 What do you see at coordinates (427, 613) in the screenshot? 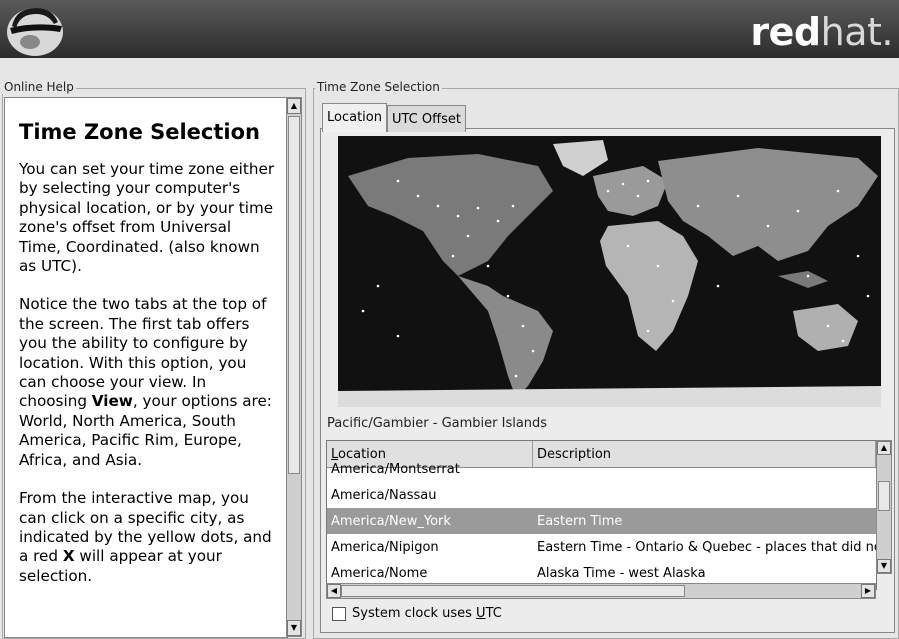
I see `utc-checkbox-label: System clock uses UTC` at bounding box center [427, 613].